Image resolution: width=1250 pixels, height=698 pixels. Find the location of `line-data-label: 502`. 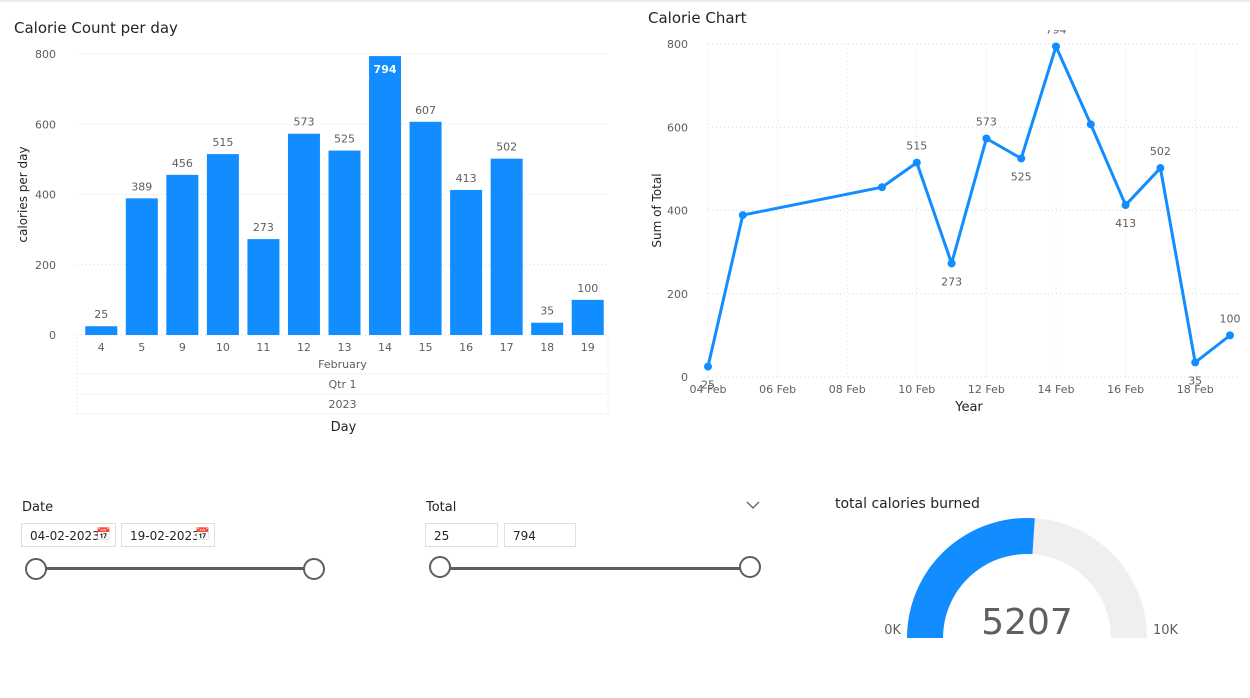

line-data-label: 502 is located at coordinates (1160, 151).